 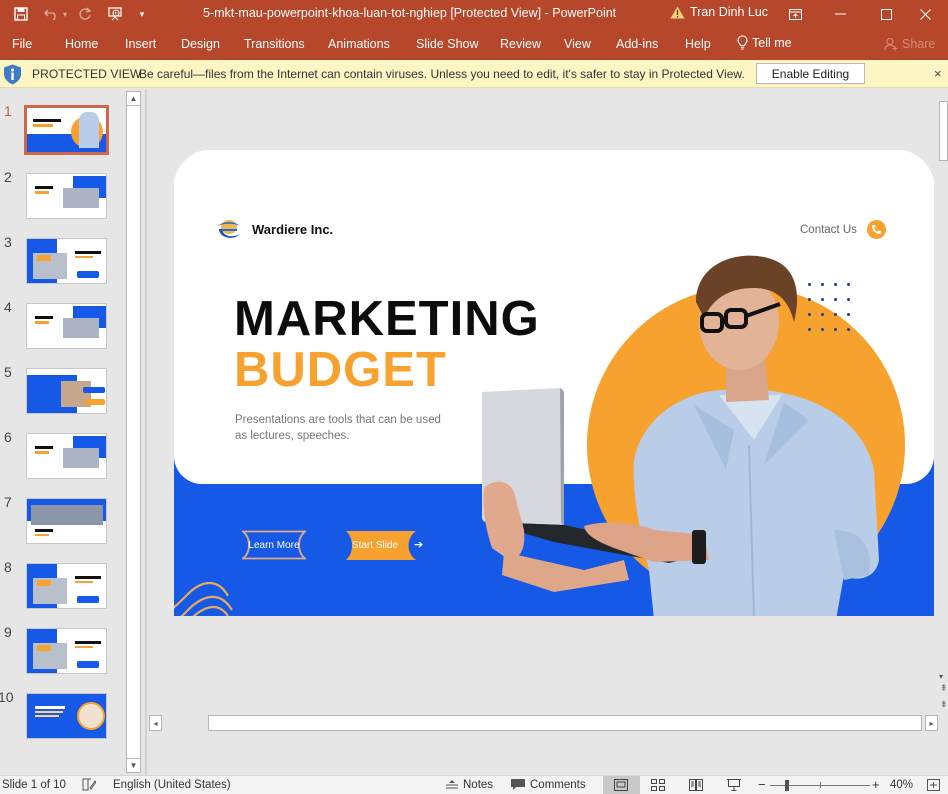 What do you see at coordinates (762, 784) in the screenshot?
I see `zoom-out-button: −` at bounding box center [762, 784].